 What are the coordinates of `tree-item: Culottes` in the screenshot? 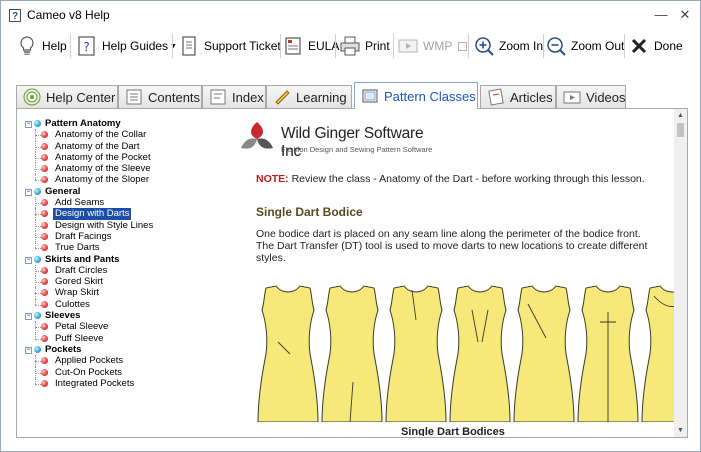 It's located at (118, 304).